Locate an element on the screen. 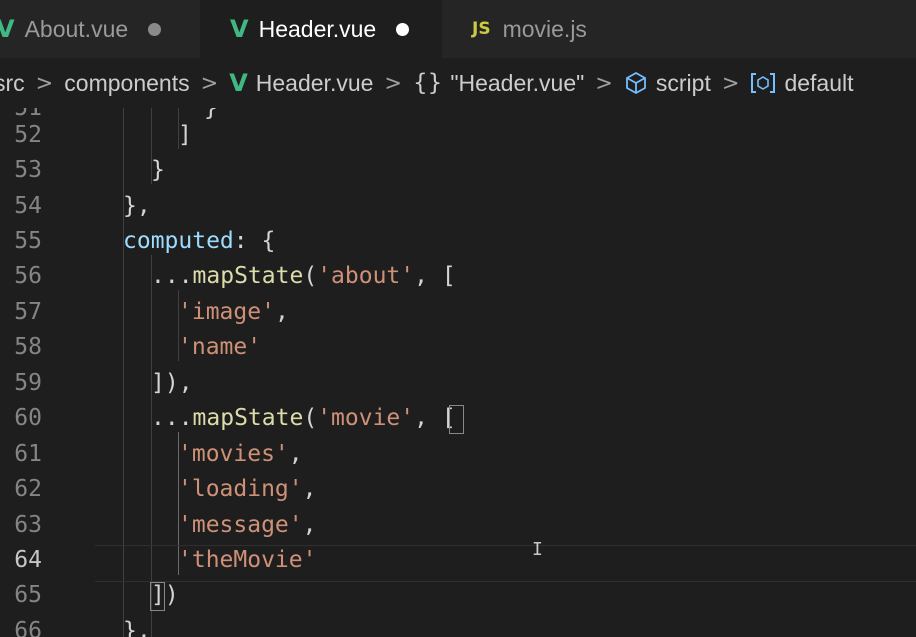  code-text: computed: { is located at coordinates (199, 241).